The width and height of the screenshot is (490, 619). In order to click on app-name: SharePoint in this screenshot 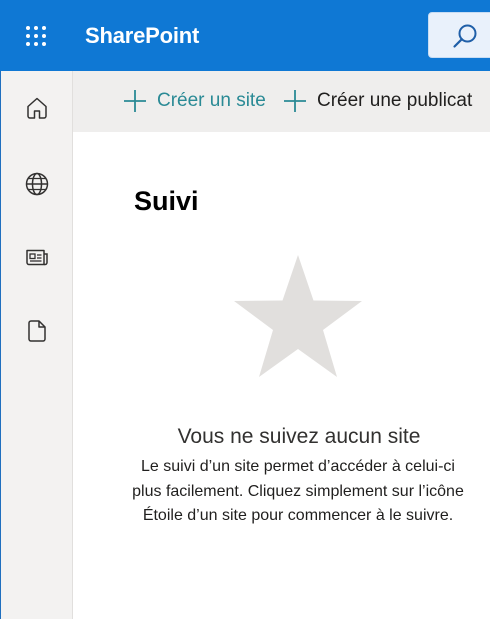, I will do `click(142, 36)`.